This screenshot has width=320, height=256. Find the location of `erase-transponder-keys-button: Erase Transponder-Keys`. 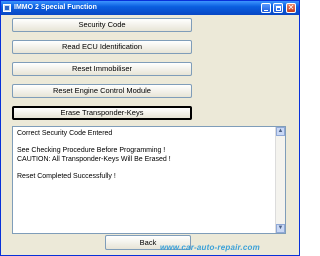

erase-transponder-keys-button: Erase Transponder-Keys is located at coordinates (102, 113).